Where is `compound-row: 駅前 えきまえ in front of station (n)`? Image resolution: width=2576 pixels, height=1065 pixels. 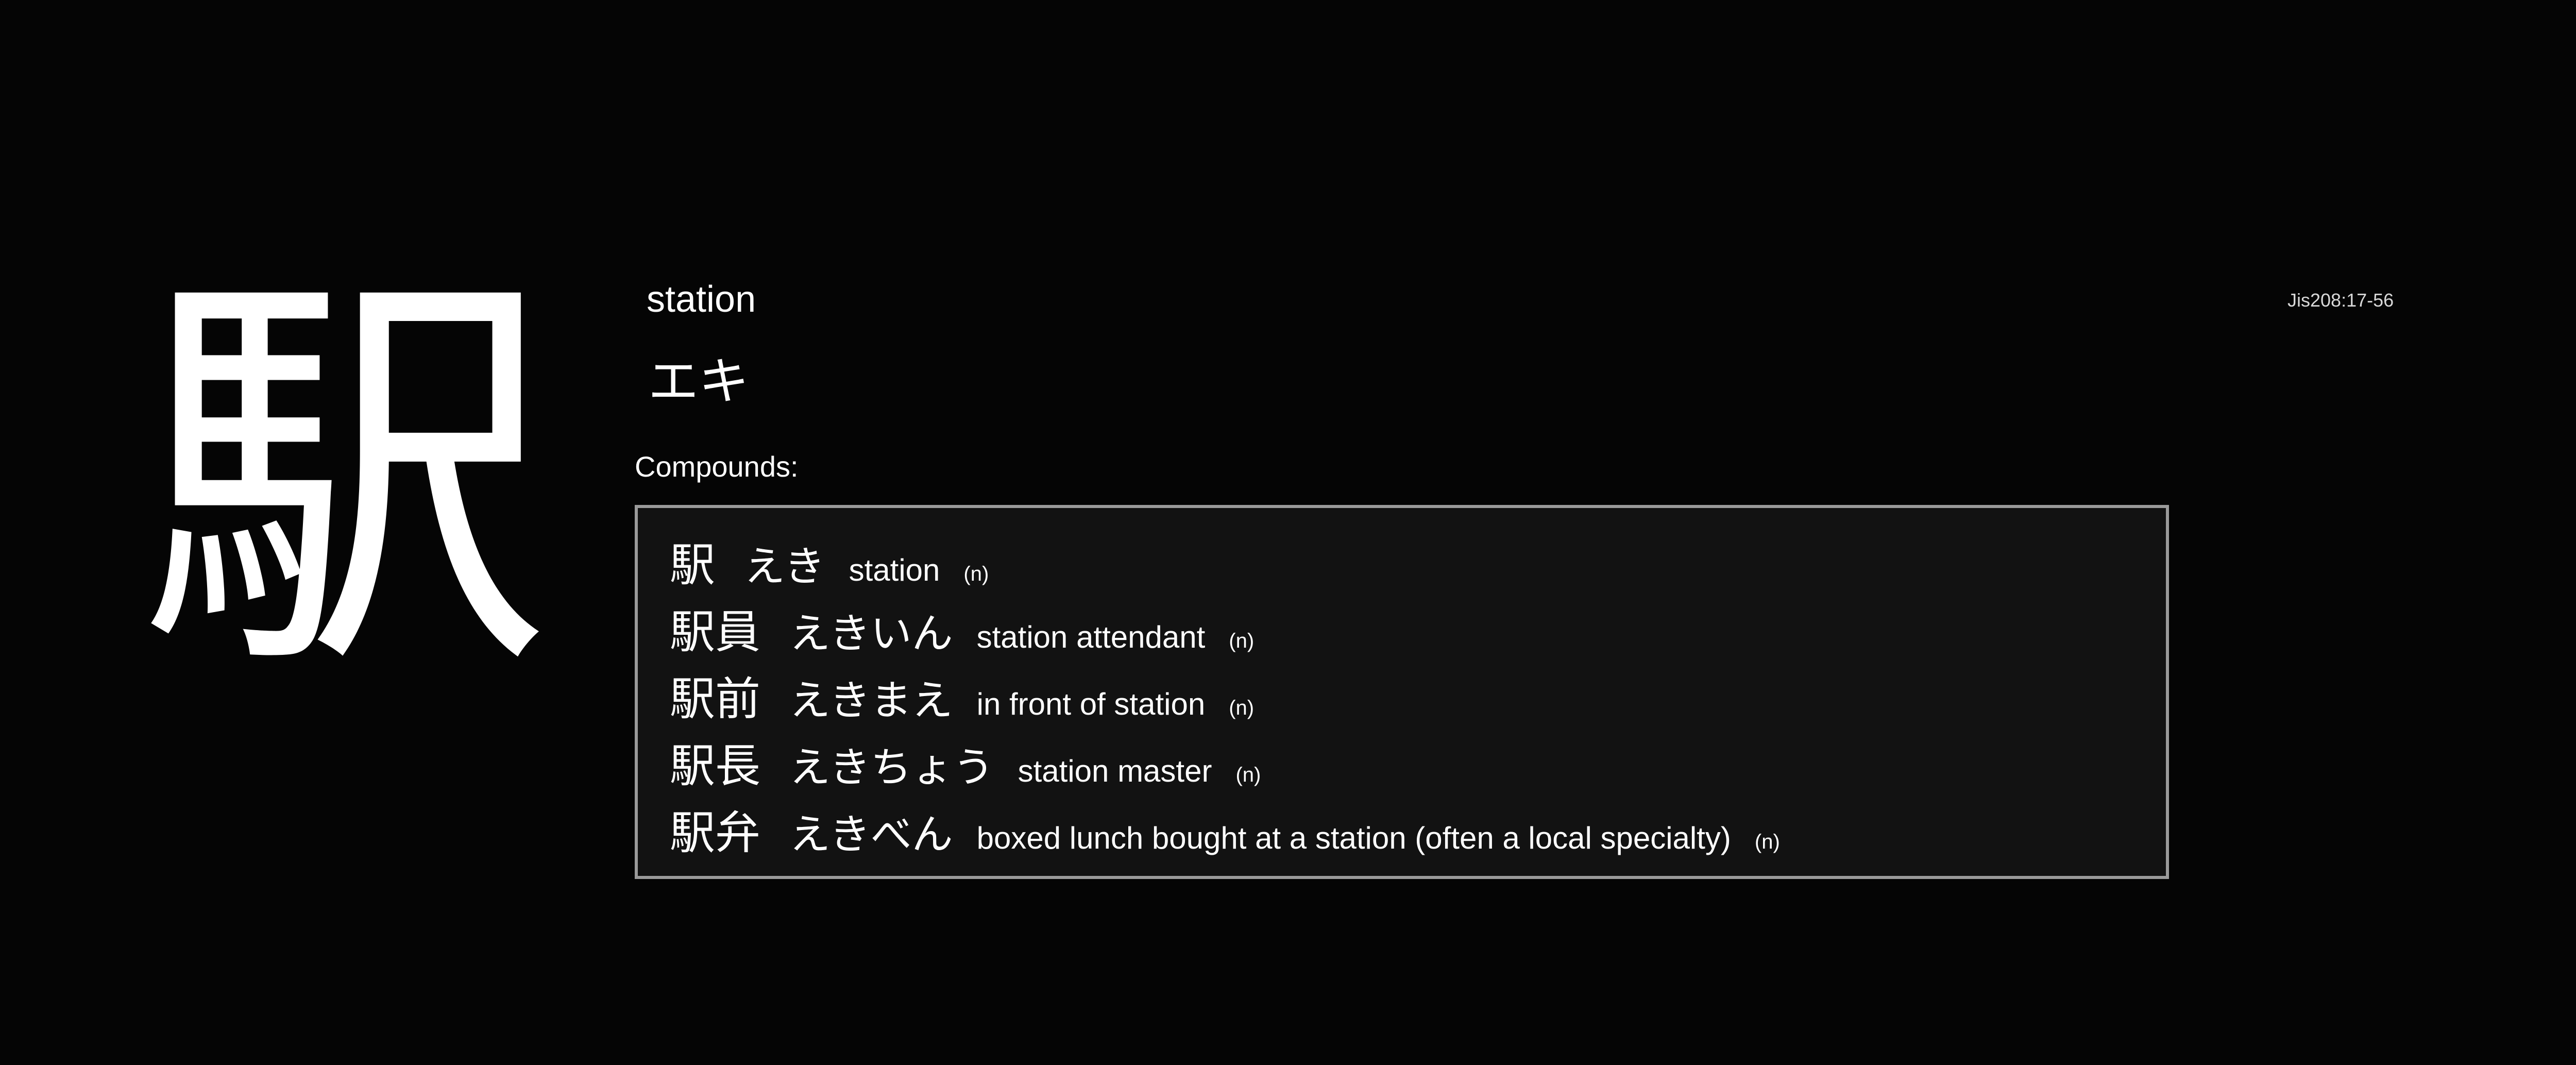
compound-row: 駅前 えきまえ in front of station (n) is located at coordinates (1418, 696).